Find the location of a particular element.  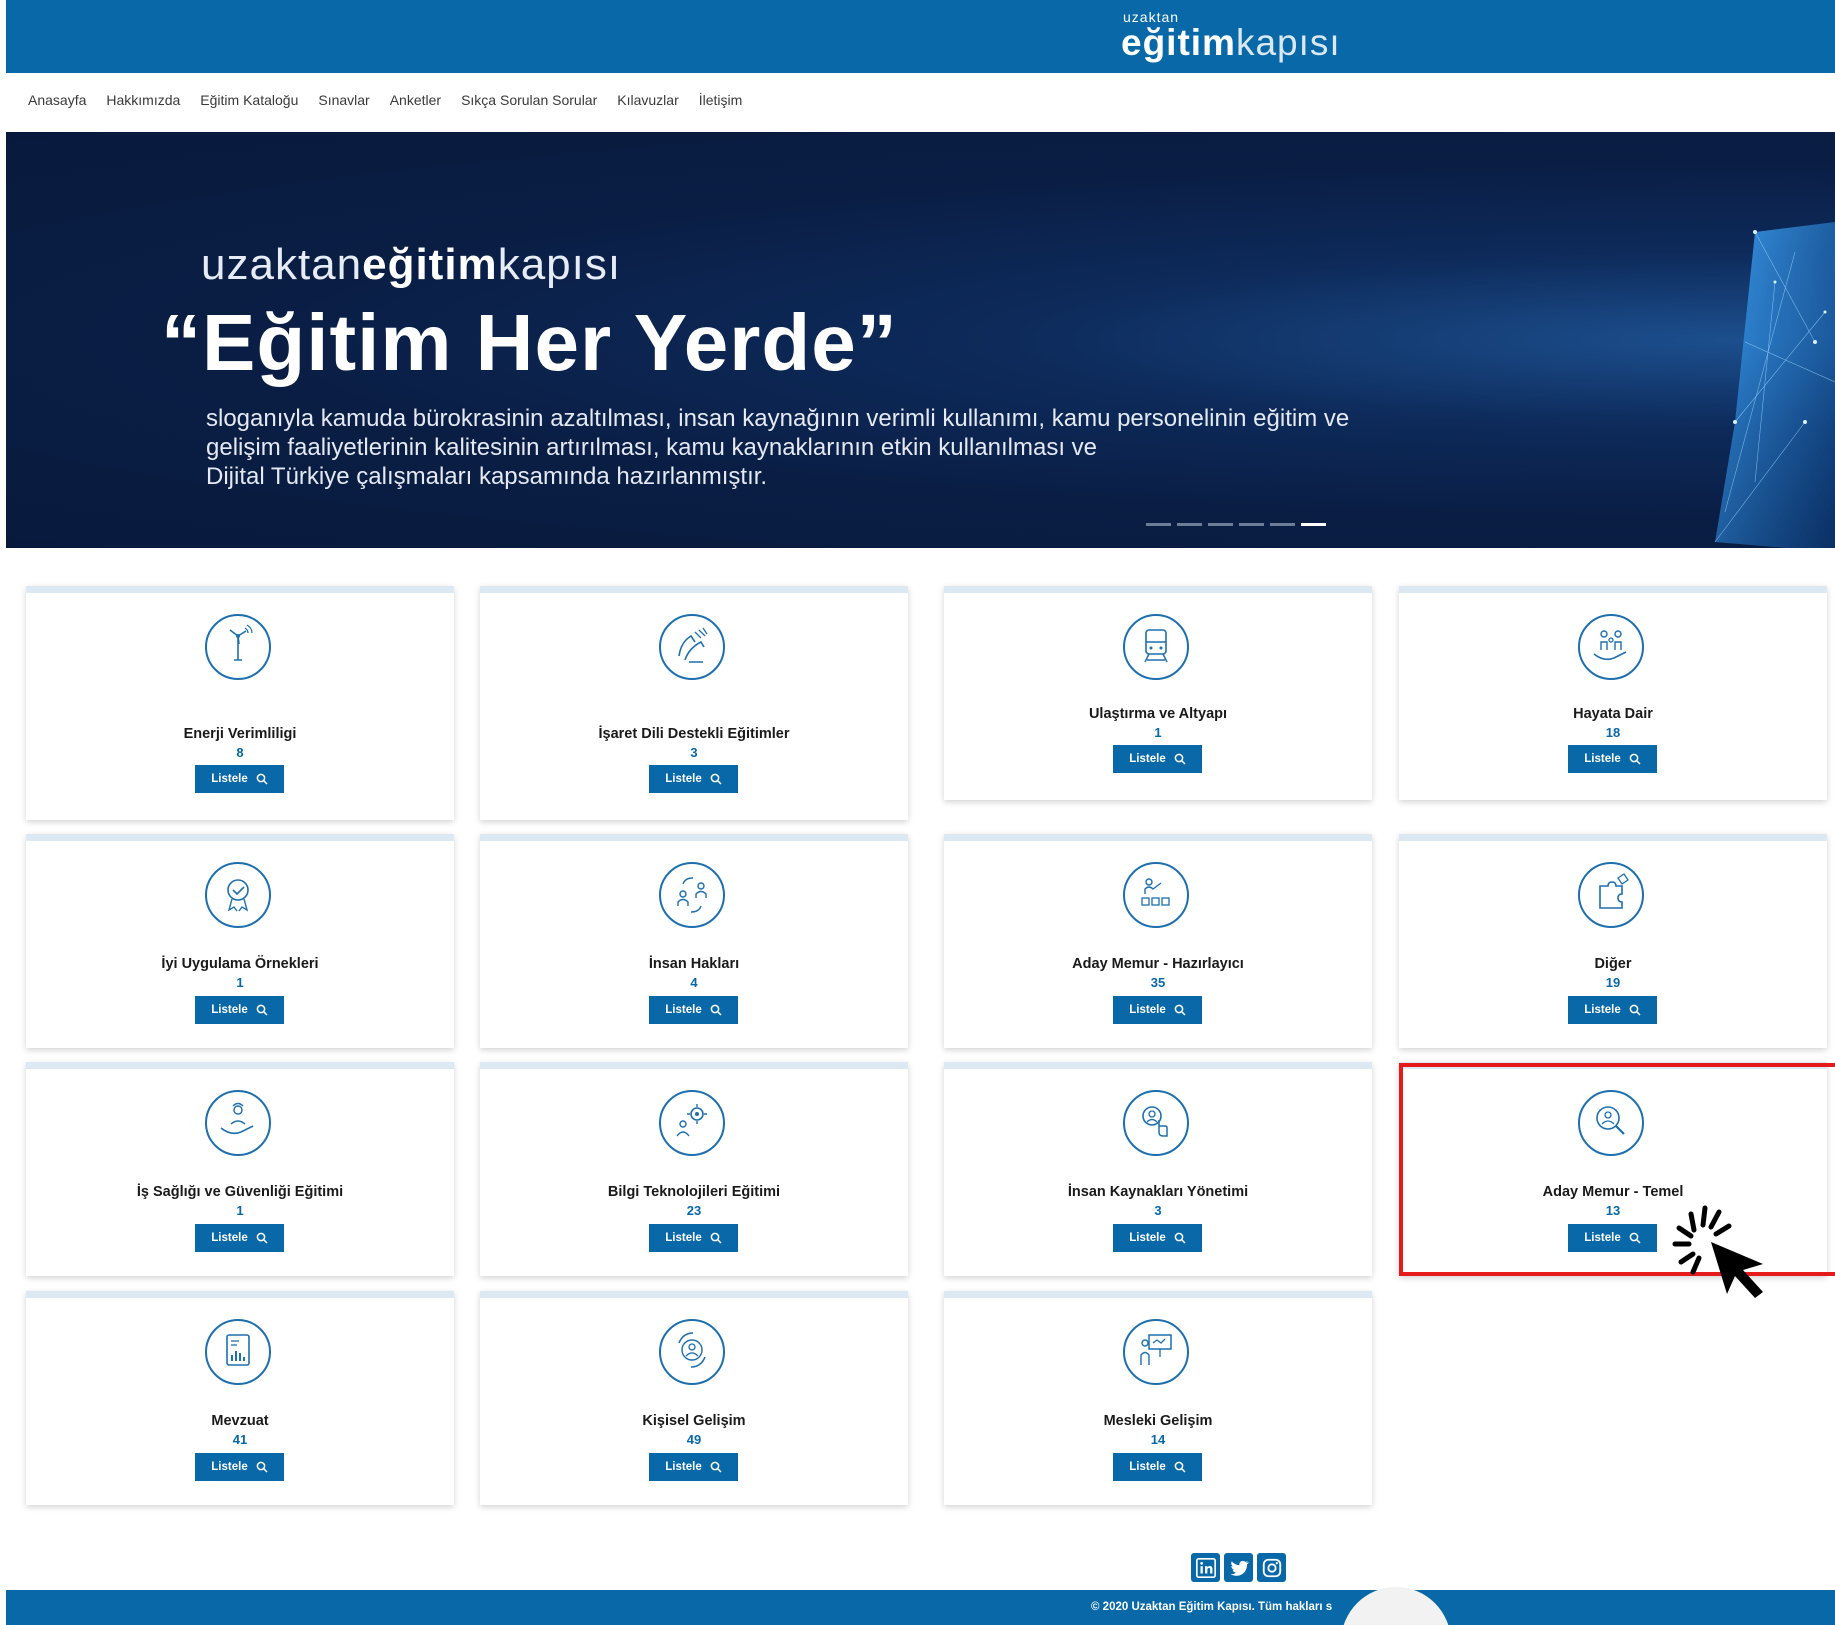

logo-bold-text: eğitim is located at coordinates (1178, 42).